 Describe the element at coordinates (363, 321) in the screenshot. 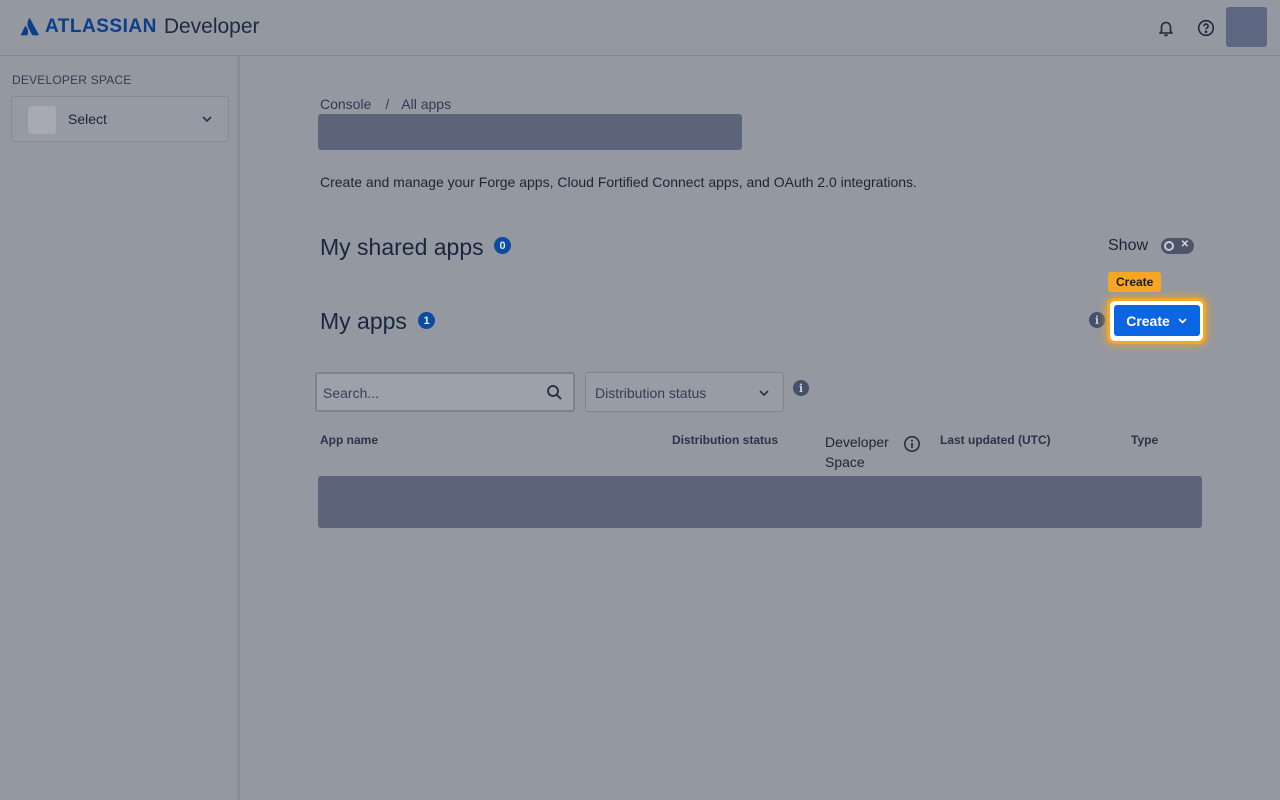

I see `my-apps-title: My apps` at that location.